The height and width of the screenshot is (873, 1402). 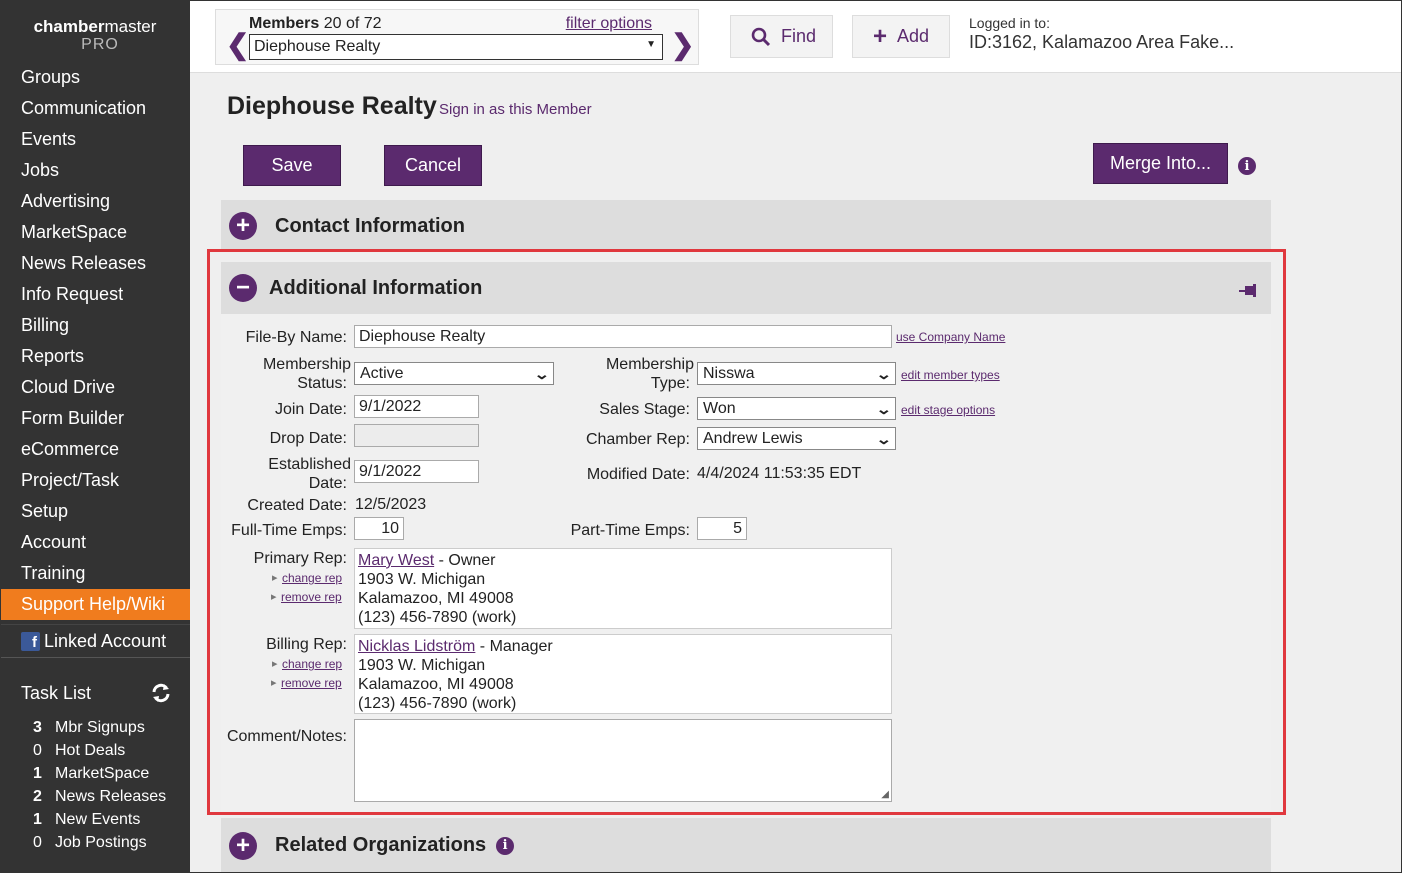 What do you see at coordinates (456, 47) in the screenshot?
I see `member-select: Diephouse Realty ▼` at bounding box center [456, 47].